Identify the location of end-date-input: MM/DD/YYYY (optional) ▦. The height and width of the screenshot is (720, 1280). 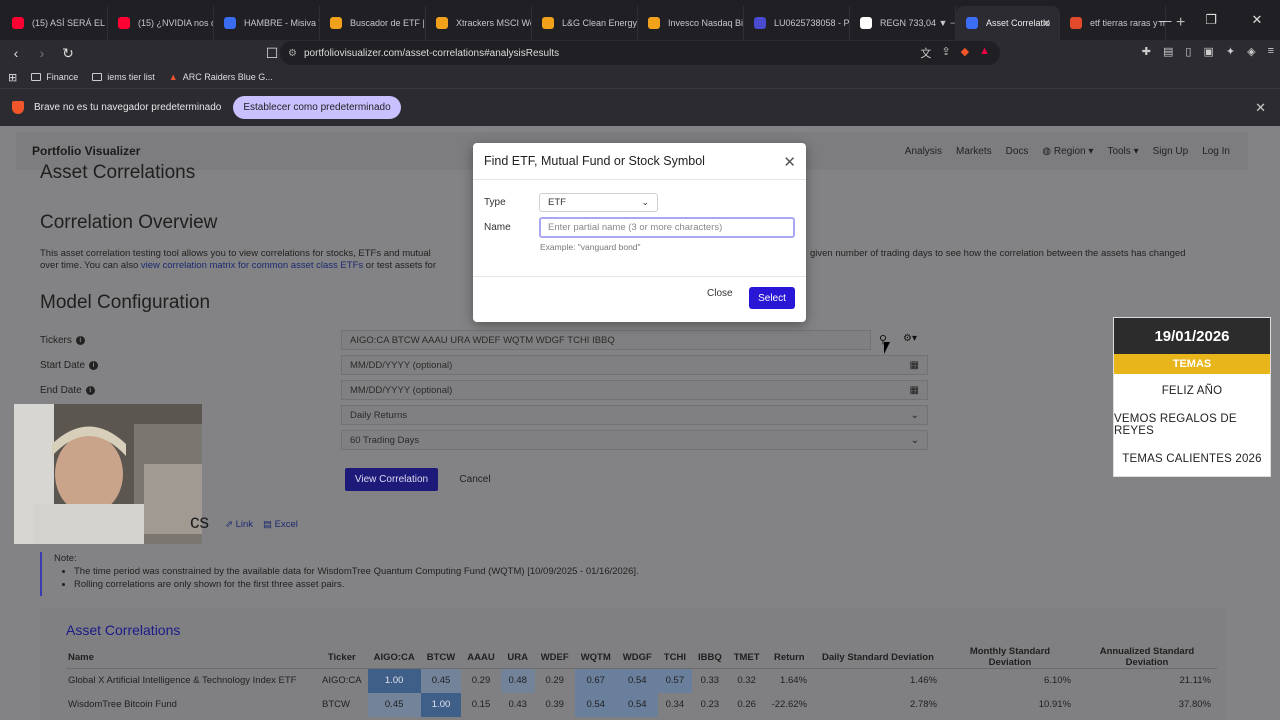
(634, 390).